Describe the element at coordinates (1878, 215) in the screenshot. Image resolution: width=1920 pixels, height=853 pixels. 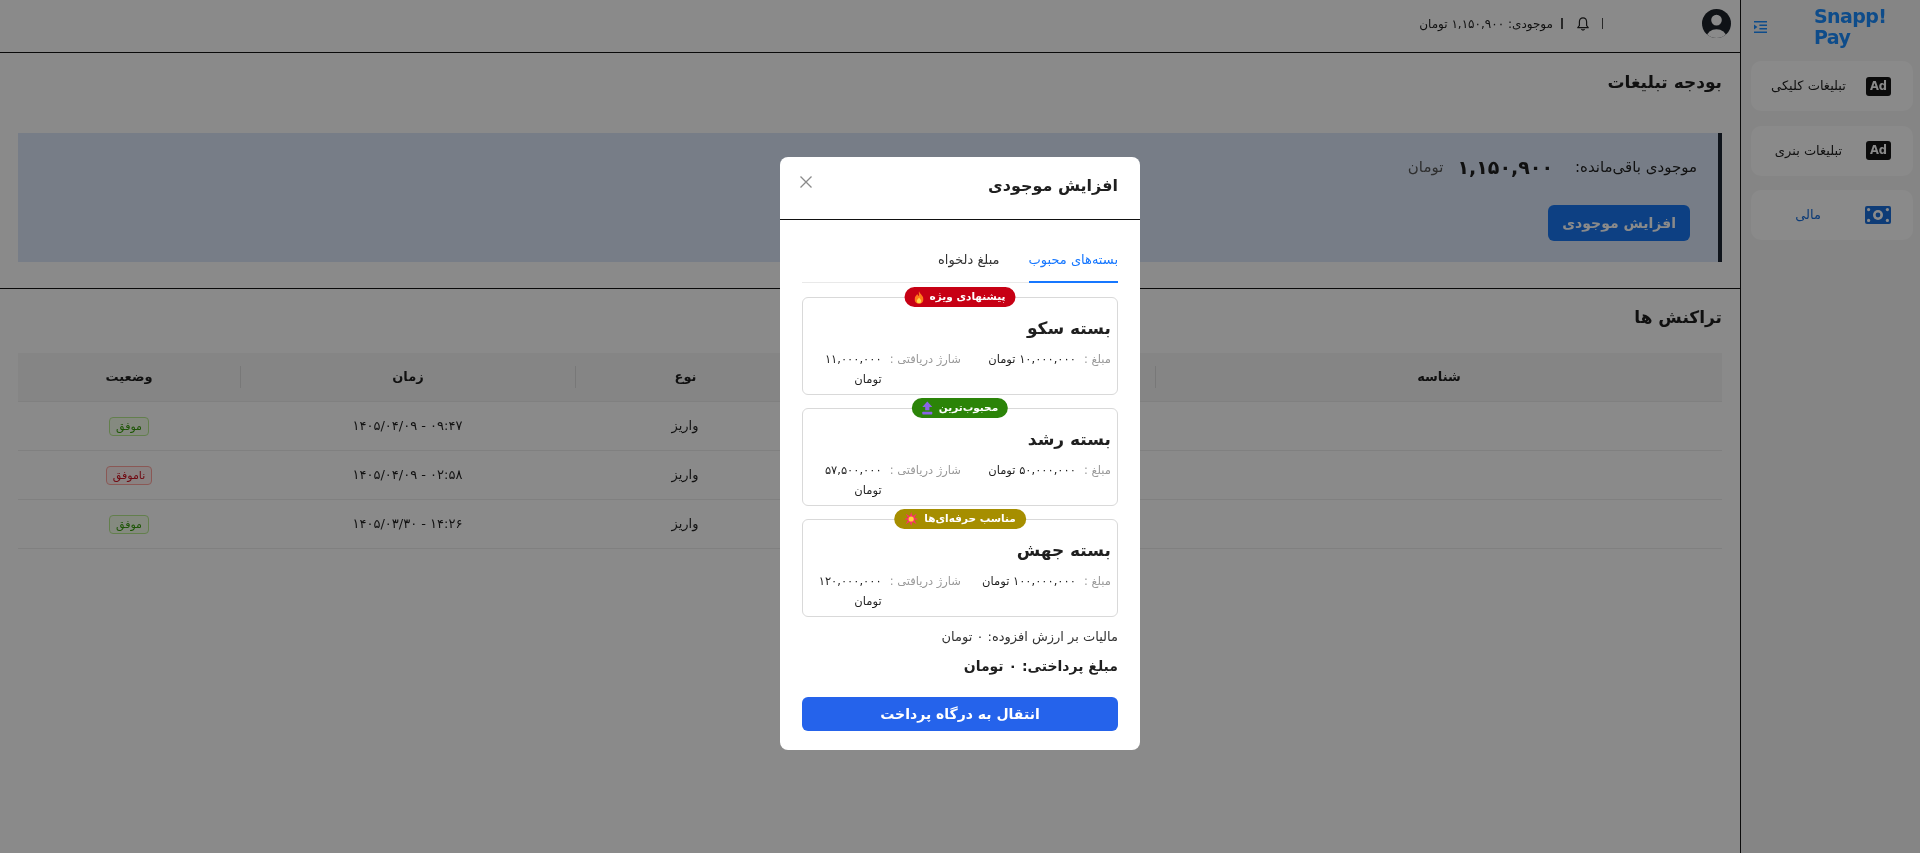
I see `banknote-icon` at that location.